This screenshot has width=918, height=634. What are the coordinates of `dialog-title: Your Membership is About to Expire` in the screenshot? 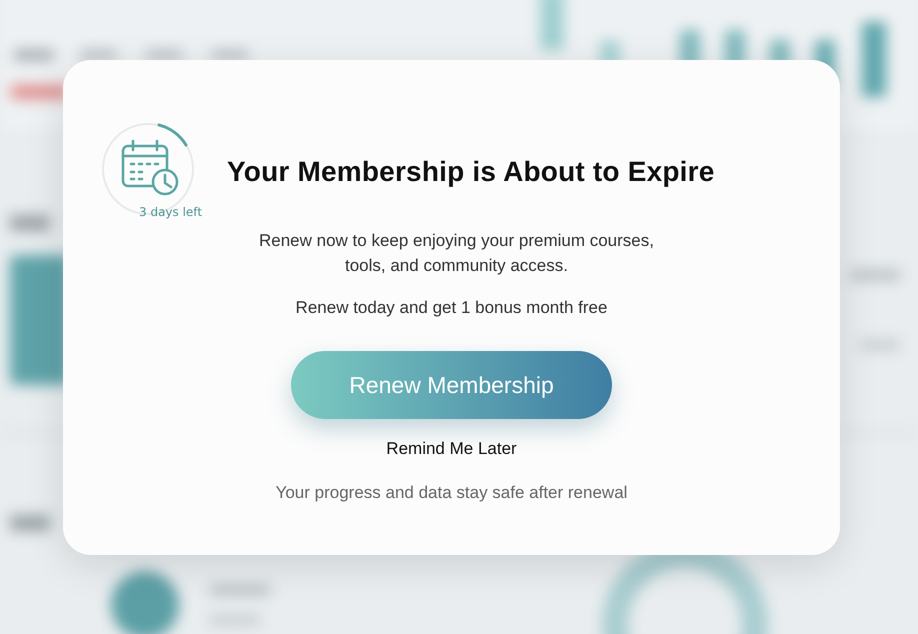 It's located at (471, 172).